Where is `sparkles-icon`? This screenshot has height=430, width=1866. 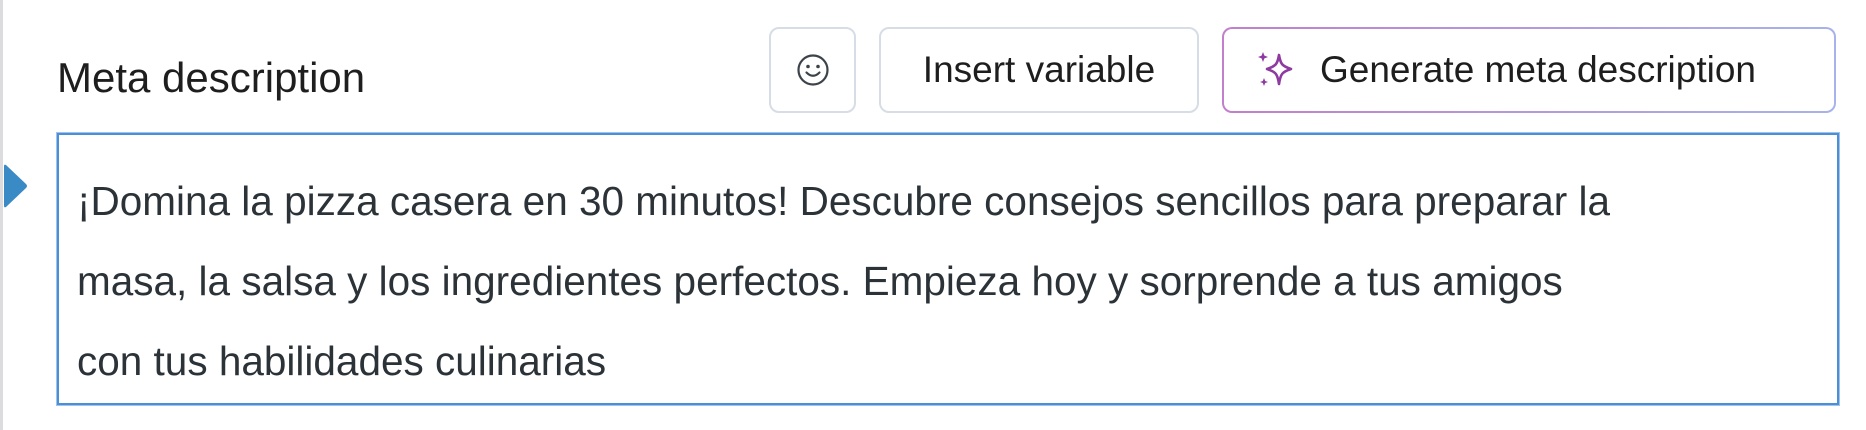 sparkles-icon is located at coordinates (1276, 70).